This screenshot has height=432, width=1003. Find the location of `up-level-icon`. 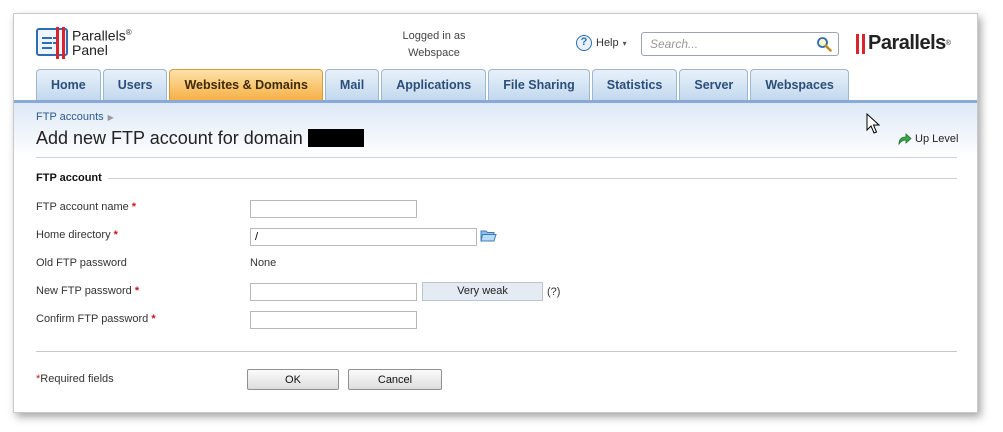

up-level-icon is located at coordinates (905, 139).